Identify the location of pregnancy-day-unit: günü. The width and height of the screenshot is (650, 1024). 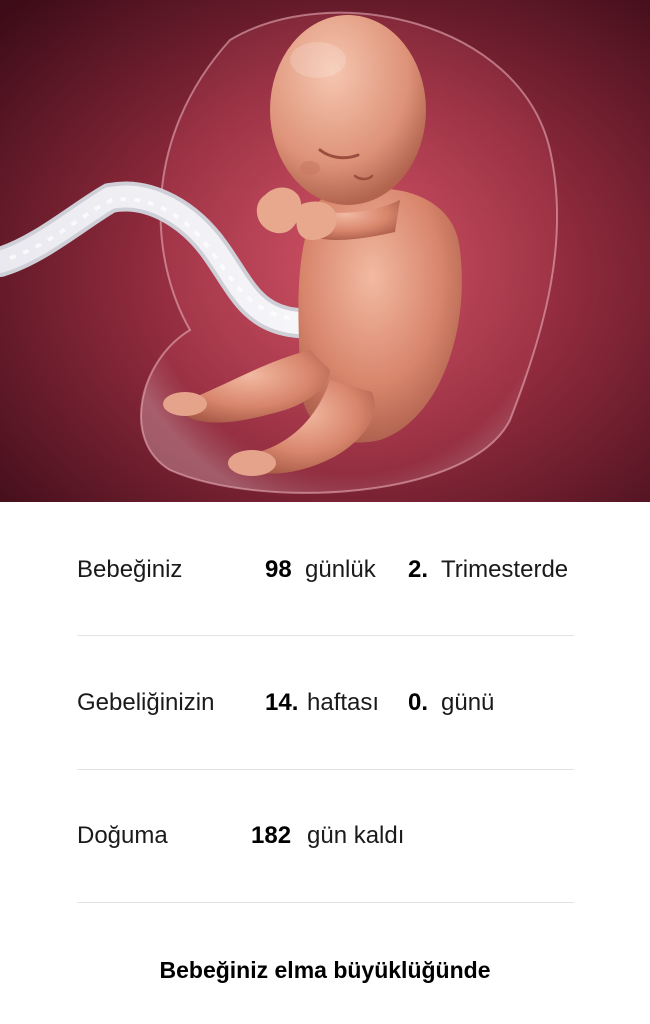
(468, 702).